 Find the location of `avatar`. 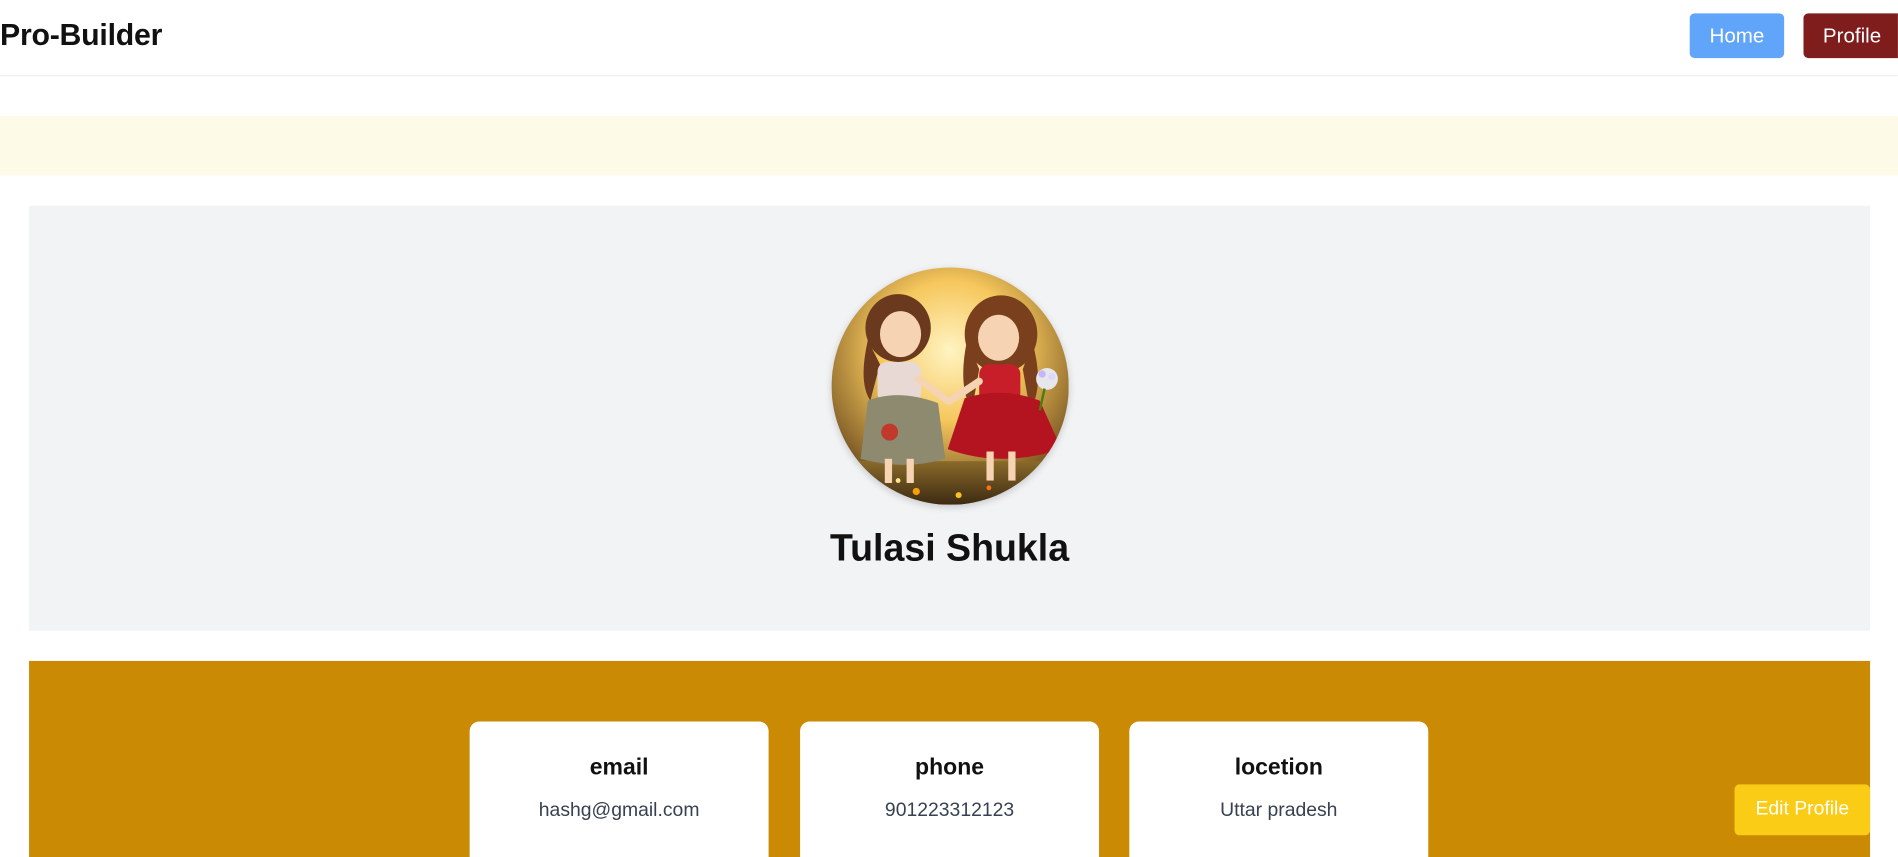

avatar is located at coordinates (950, 386).